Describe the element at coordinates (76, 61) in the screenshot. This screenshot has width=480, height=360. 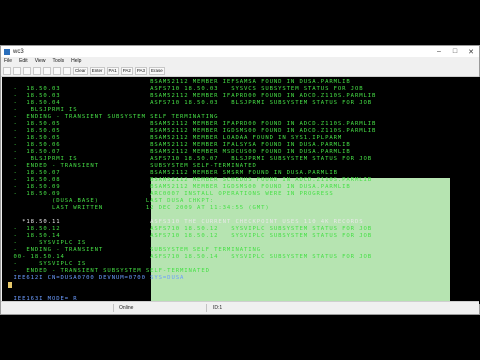
I see `menu-help: Help` at that location.